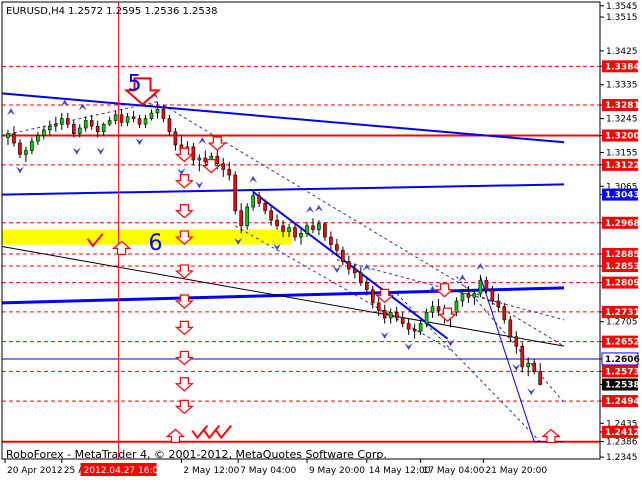 The width and height of the screenshot is (642, 484). I want to click on price-tag-label: 1.2538, so click(622, 386).